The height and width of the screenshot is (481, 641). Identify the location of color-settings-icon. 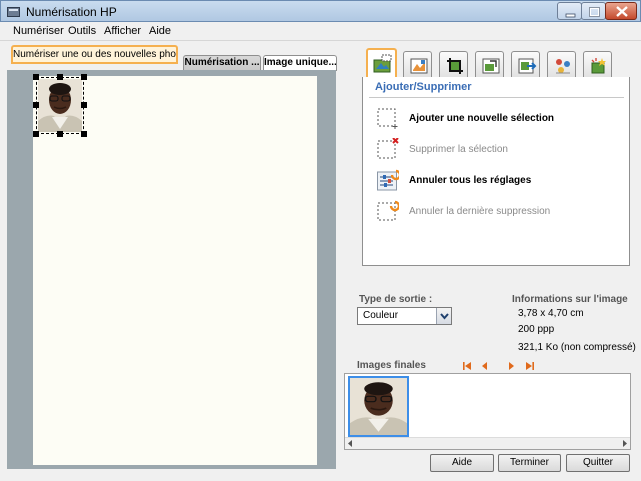
(563, 66).